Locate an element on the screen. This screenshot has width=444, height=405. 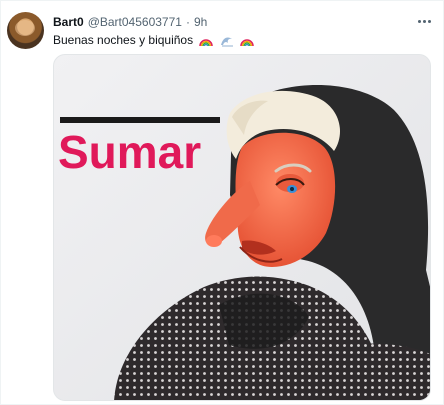
more-options-icon is located at coordinates (424, 21).